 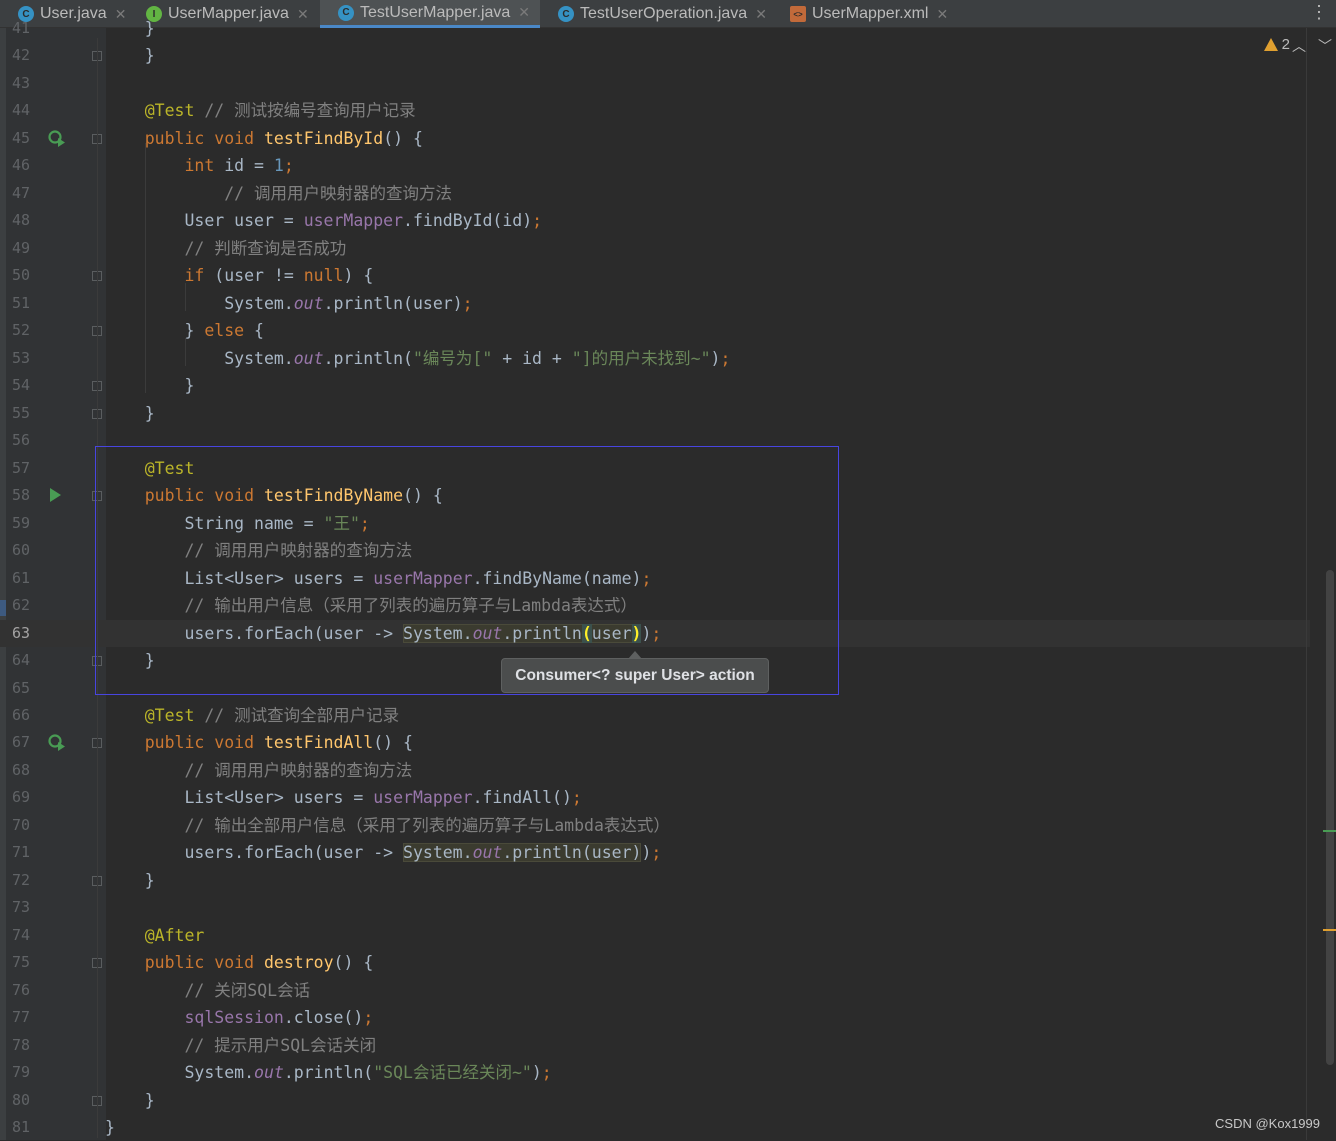 What do you see at coordinates (655, 83) in the screenshot?
I see `code-line: 43` at bounding box center [655, 83].